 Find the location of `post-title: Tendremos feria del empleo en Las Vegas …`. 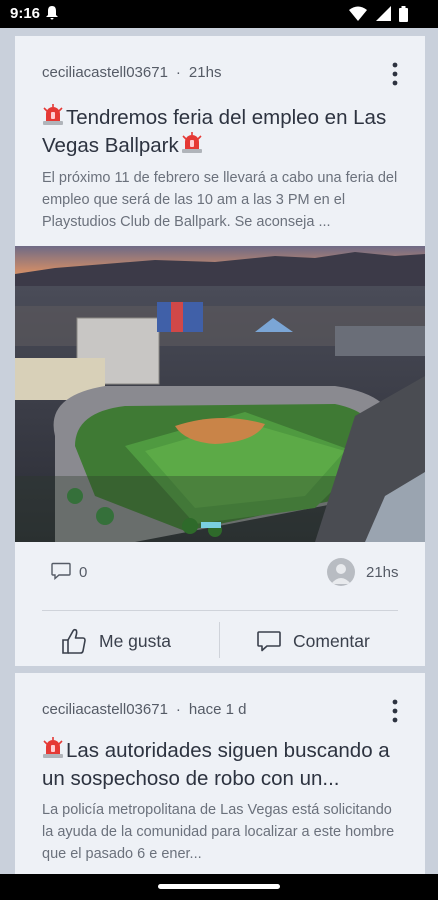

post-title: Tendremos feria del empleo en Las Vegas … is located at coordinates (224, 132).